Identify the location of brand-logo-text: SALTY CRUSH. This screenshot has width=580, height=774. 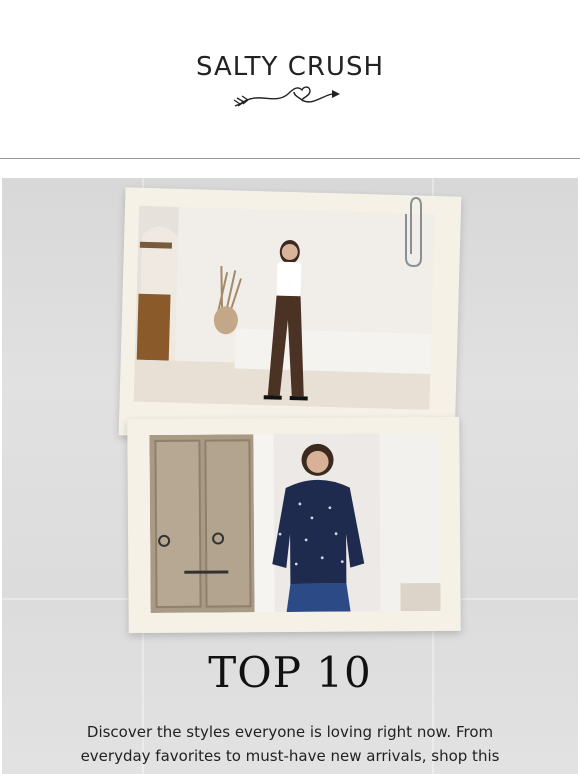
(290, 67).